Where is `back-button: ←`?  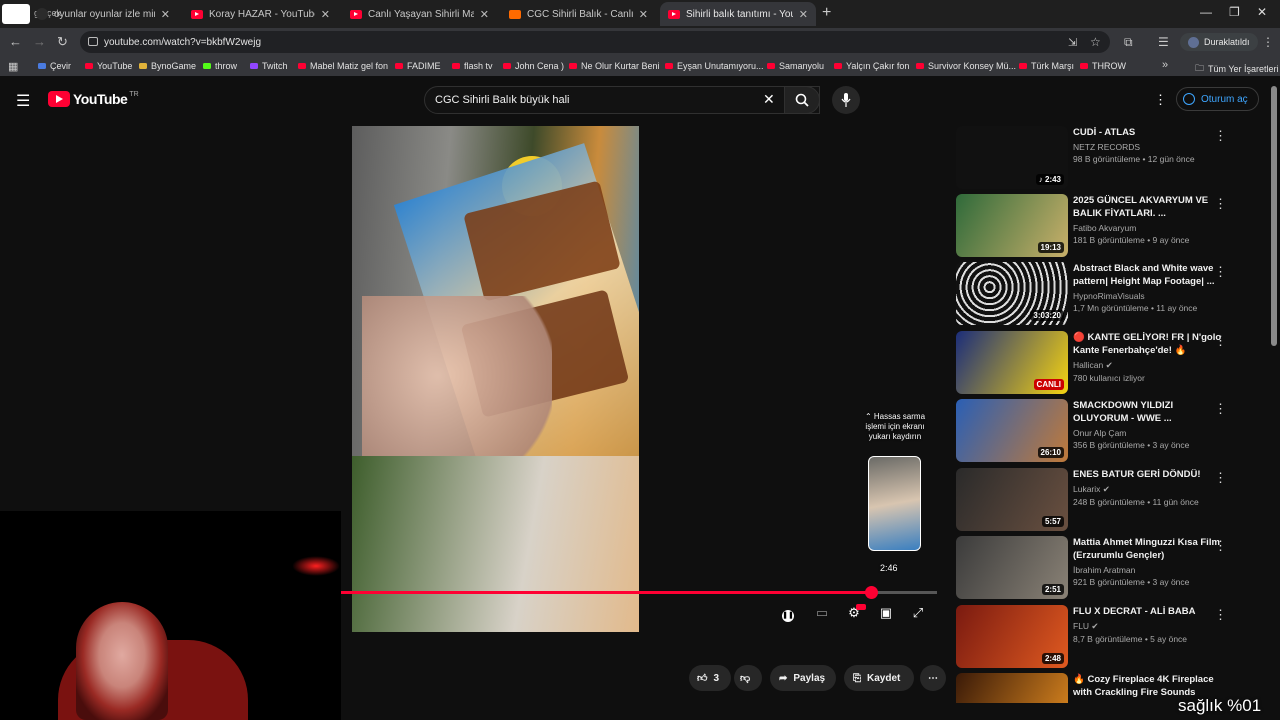
back-button: ← is located at coordinates (15, 41).